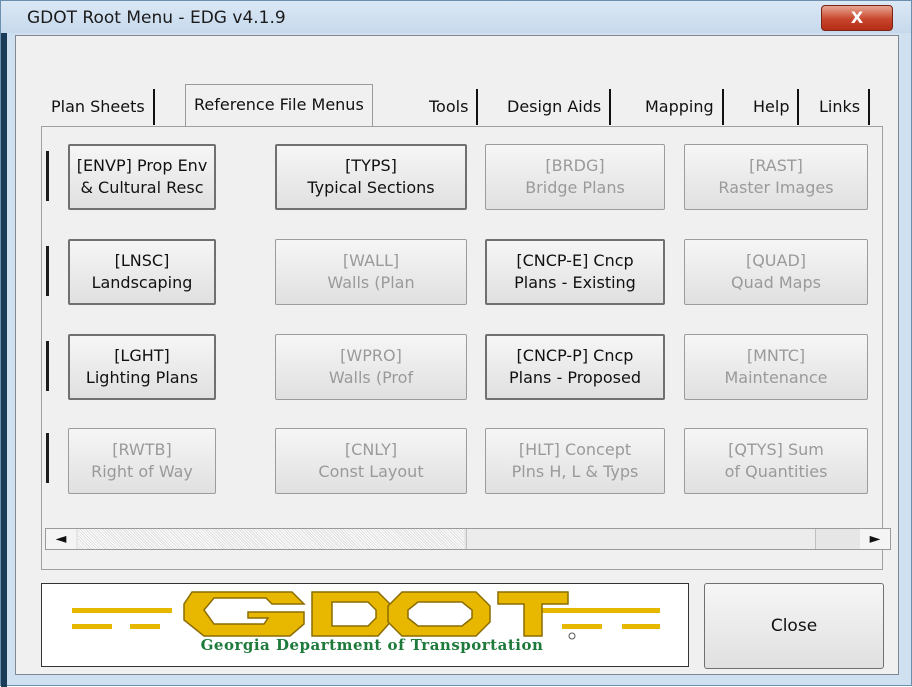  What do you see at coordinates (575, 260) in the screenshot?
I see `button-label-line1: [CNCP-E] Cncp` at bounding box center [575, 260].